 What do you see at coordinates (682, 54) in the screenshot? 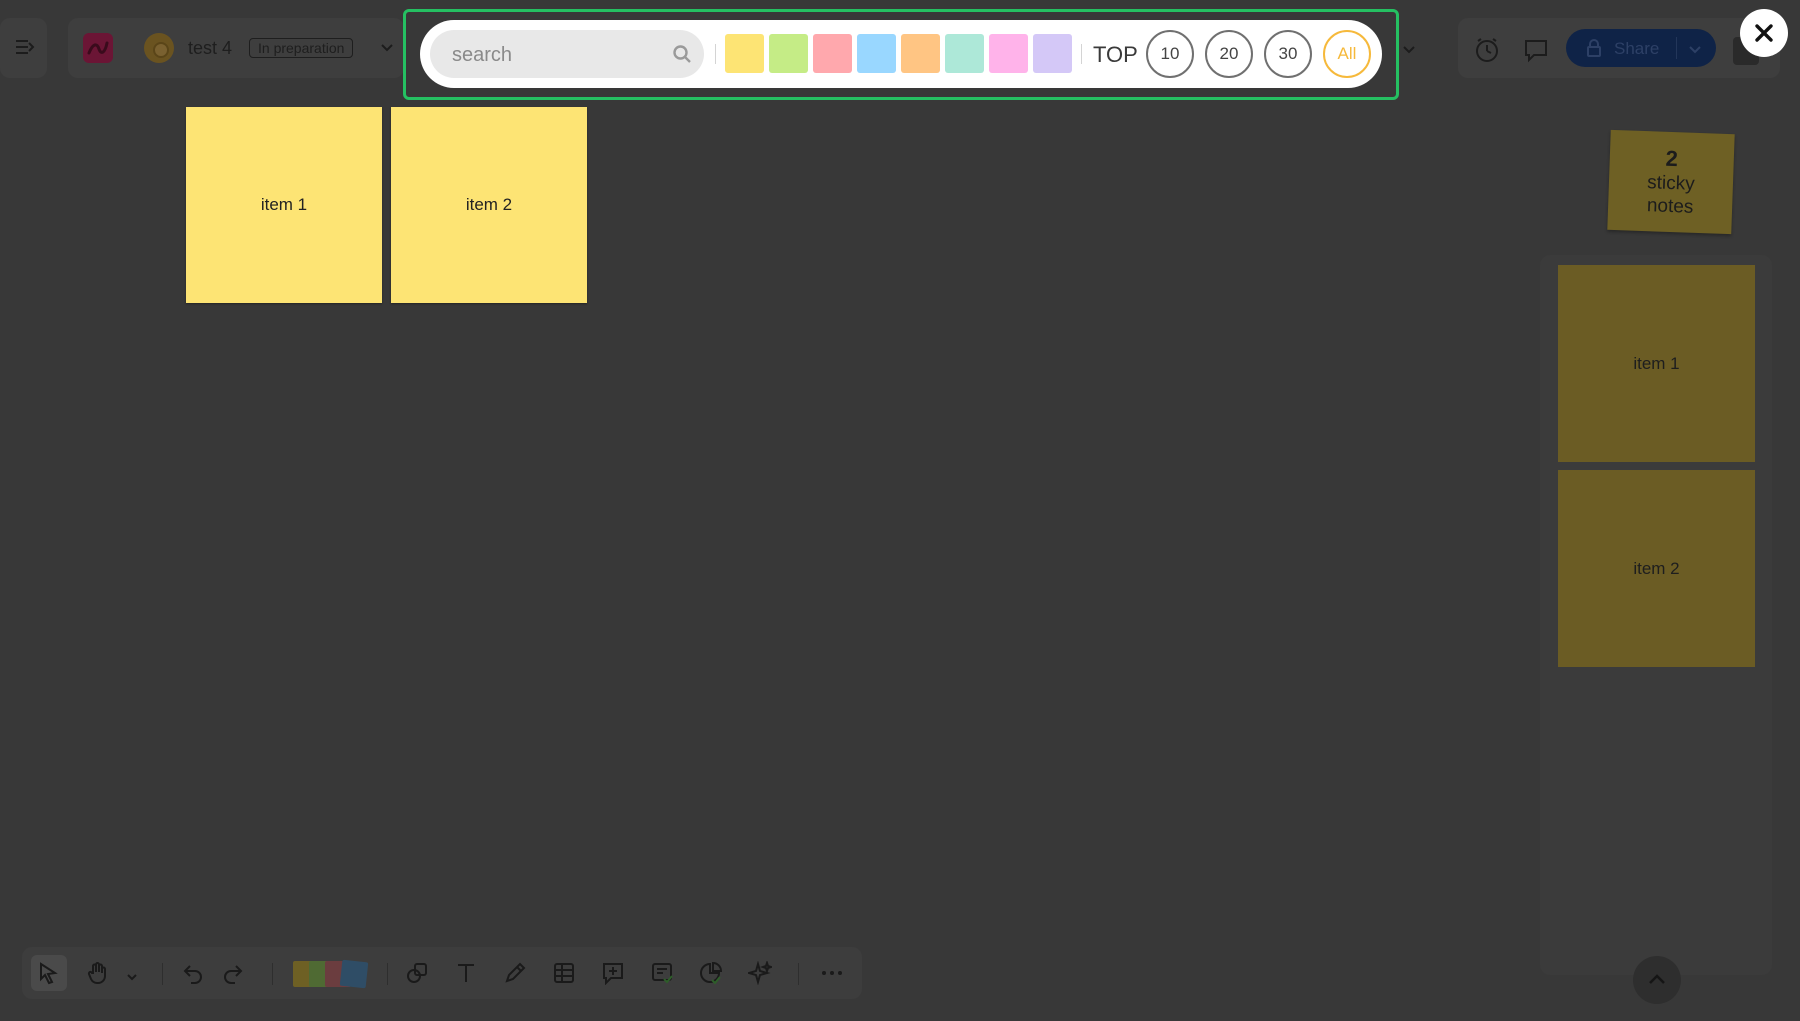
I see `search-icon` at bounding box center [682, 54].